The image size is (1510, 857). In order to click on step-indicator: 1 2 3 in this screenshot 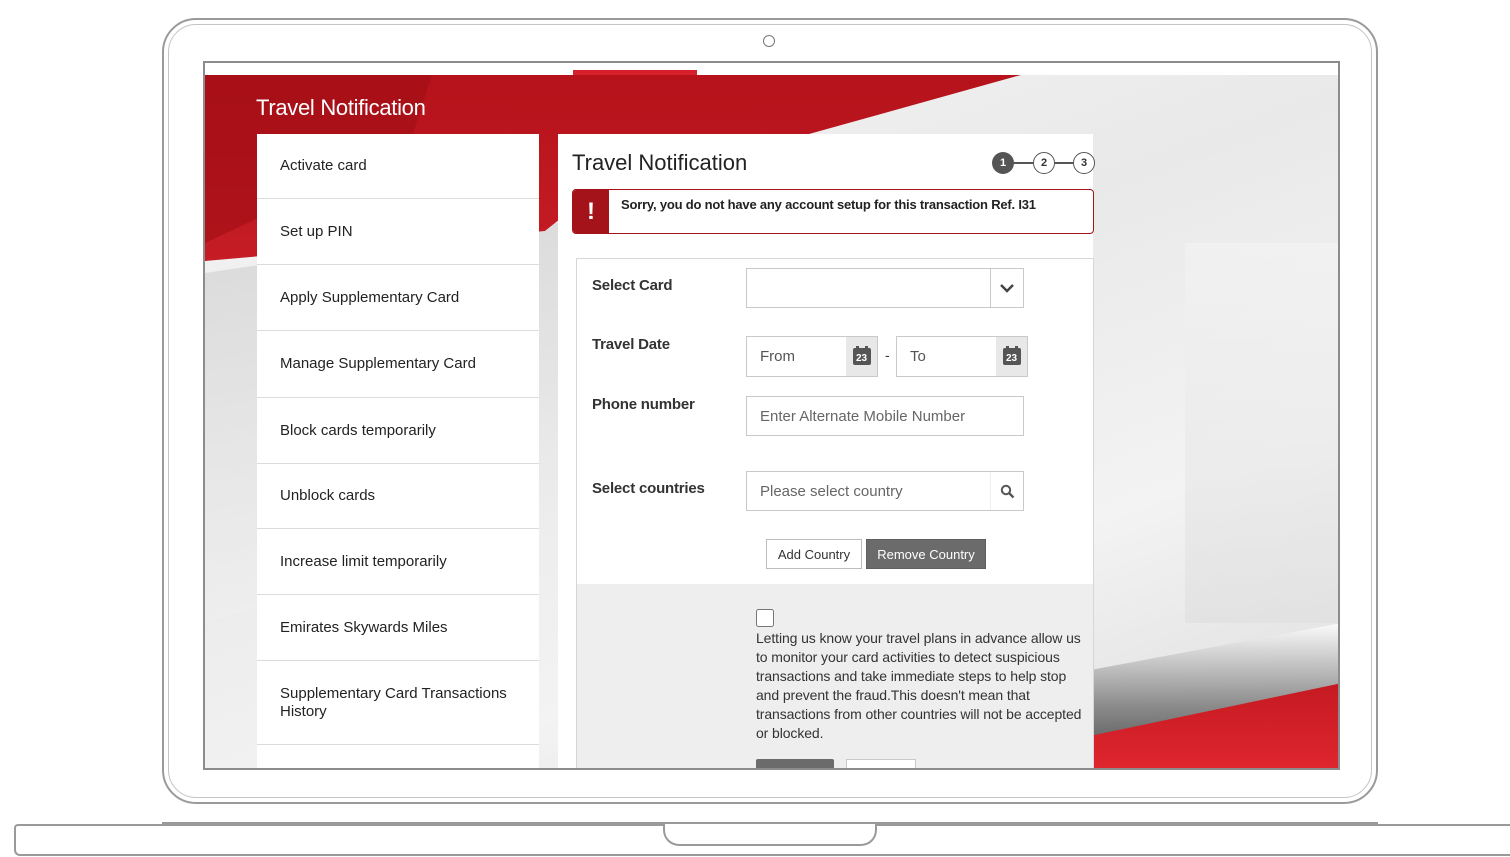, I will do `click(1044, 164)`.